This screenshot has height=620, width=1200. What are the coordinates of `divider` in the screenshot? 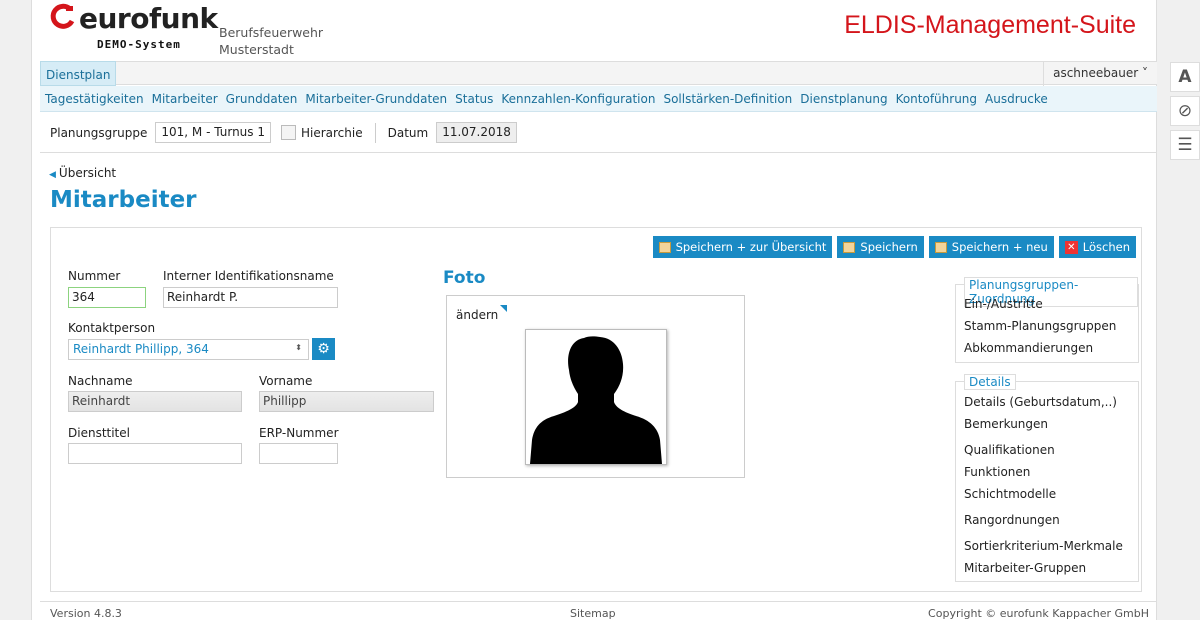 It's located at (375, 132).